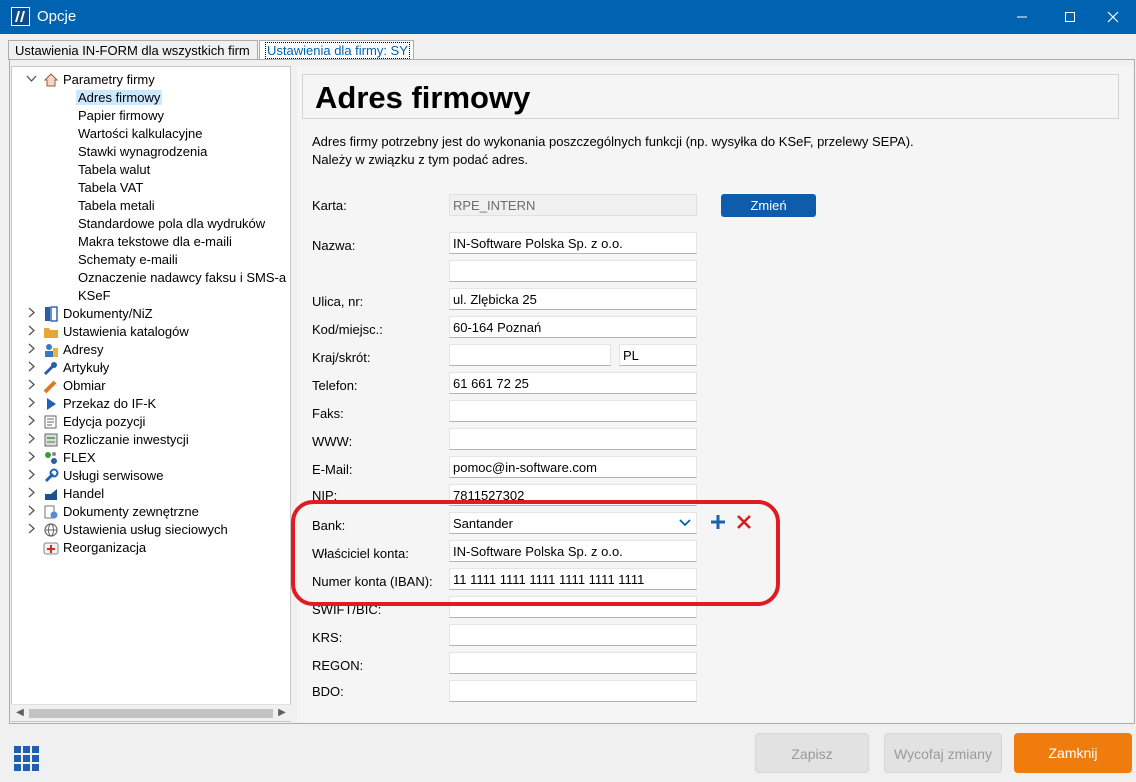  I want to click on apps-grid-icon, so click(27, 759).